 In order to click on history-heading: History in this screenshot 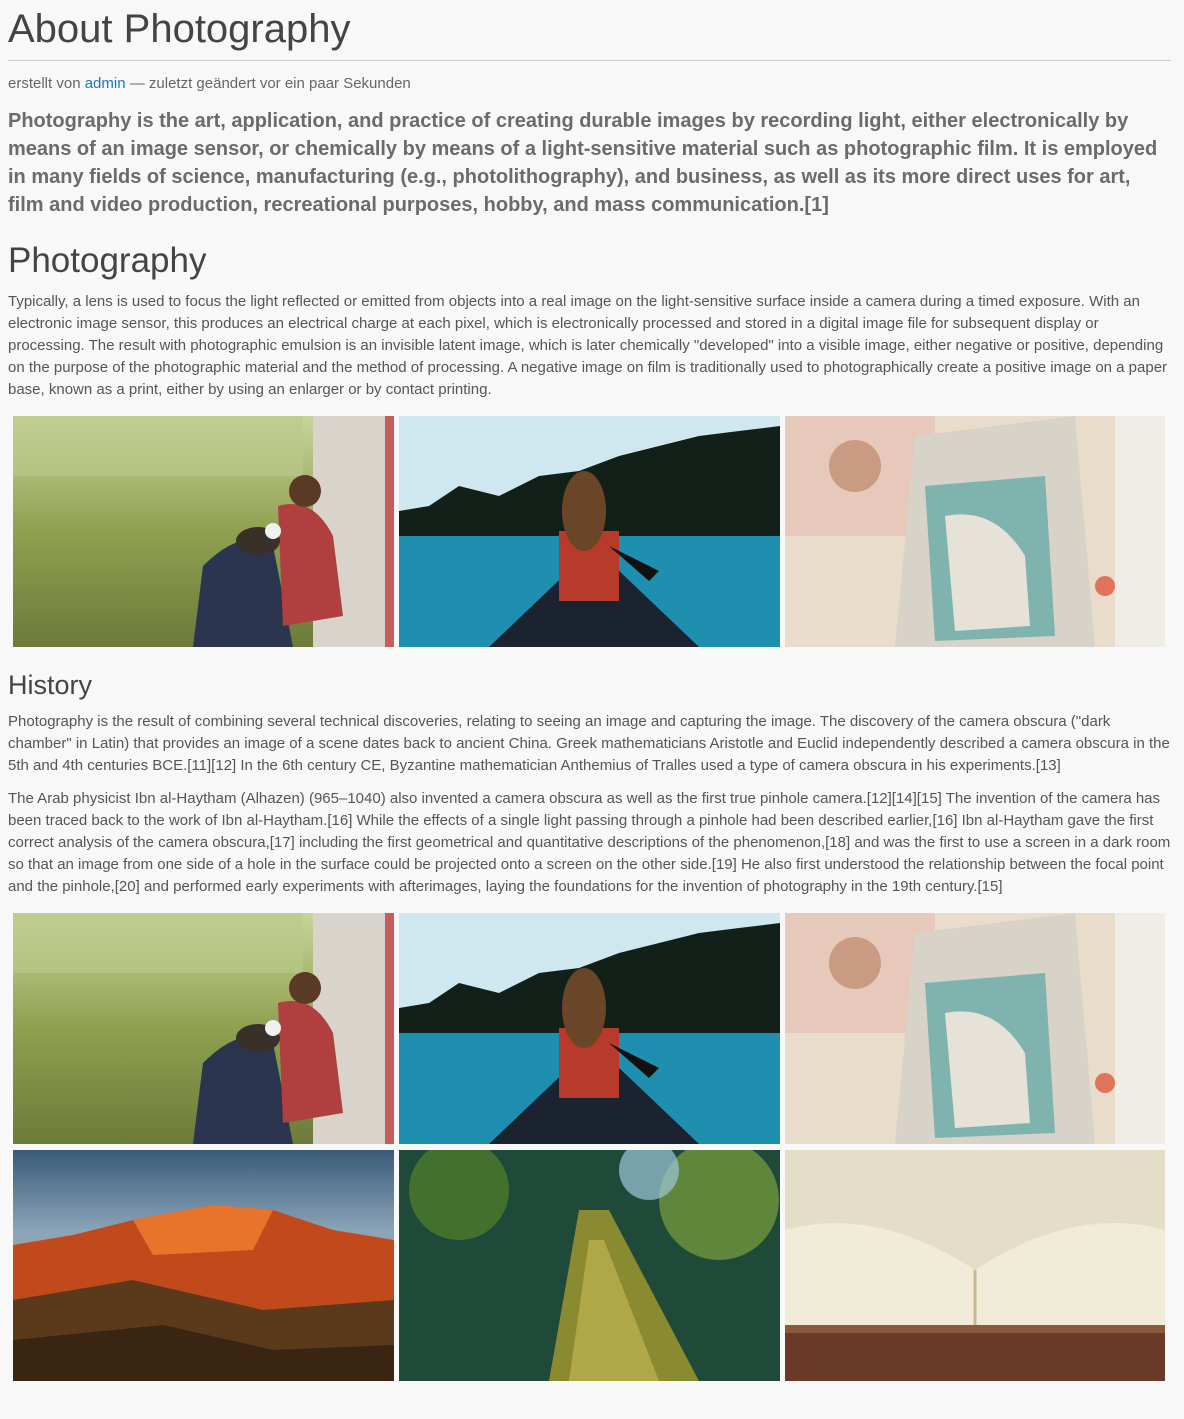, I will do `click(50, 685)`.